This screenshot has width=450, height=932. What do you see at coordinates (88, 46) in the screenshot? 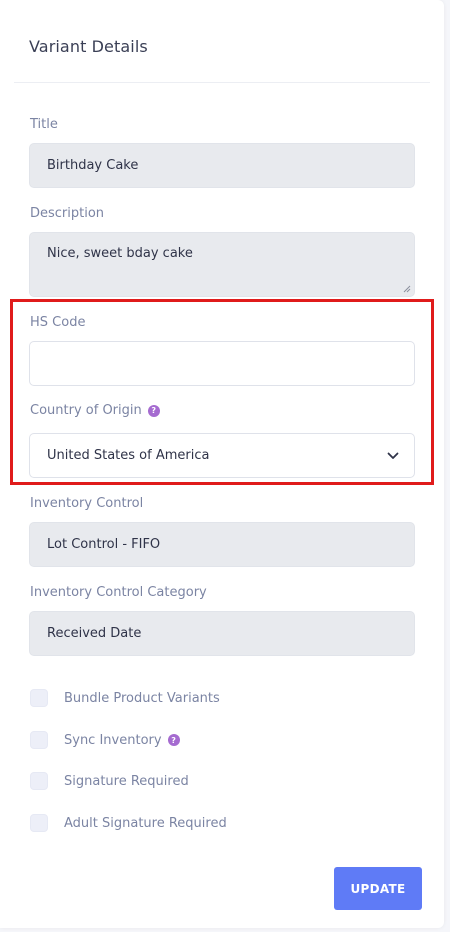
I see `card-title: Variant Details` at bounding box center [88, 46].